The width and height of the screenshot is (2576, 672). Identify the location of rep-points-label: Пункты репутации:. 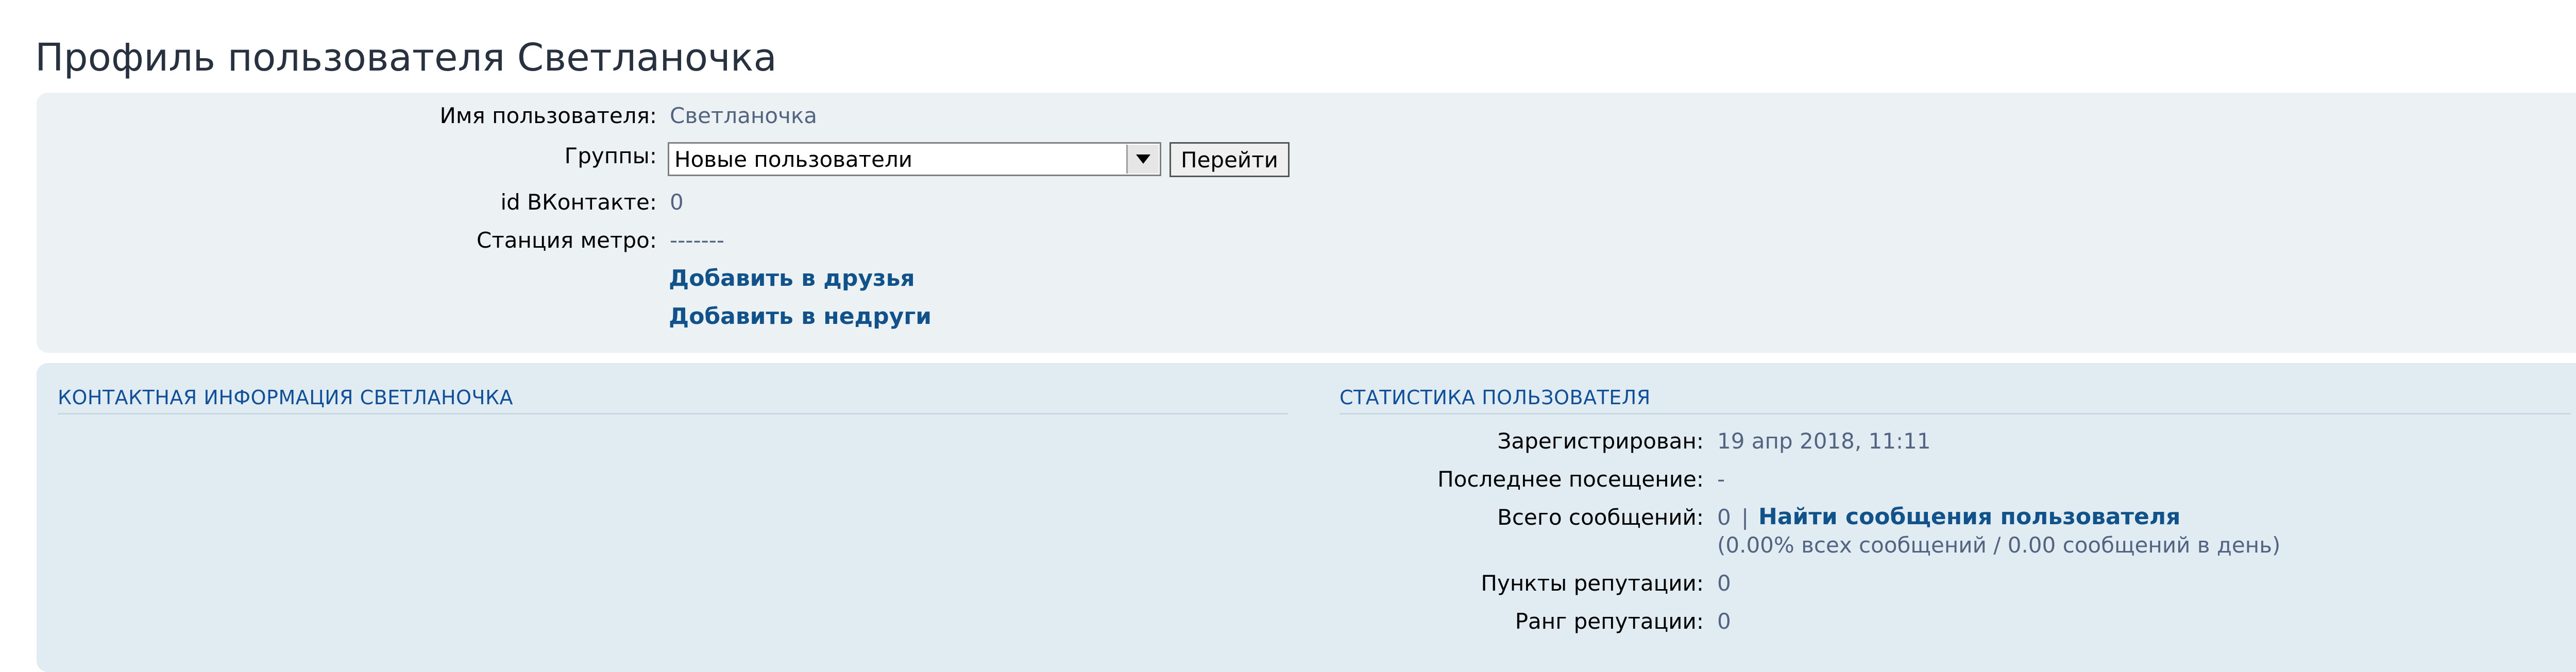
(1593, 583).